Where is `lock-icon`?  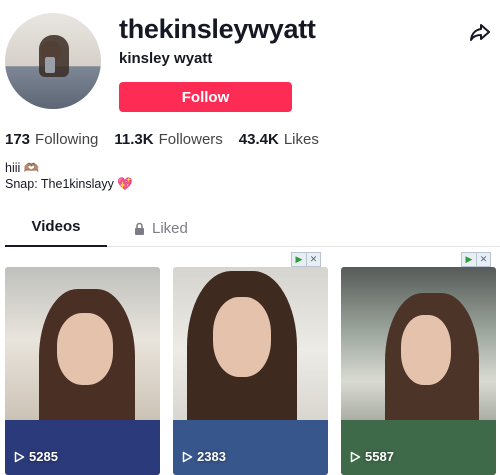
lock-icon is located at coordinates (139, 228).